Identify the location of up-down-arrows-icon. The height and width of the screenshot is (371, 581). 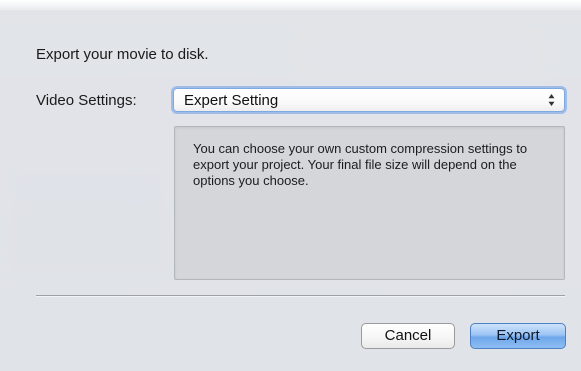
(551, 100).